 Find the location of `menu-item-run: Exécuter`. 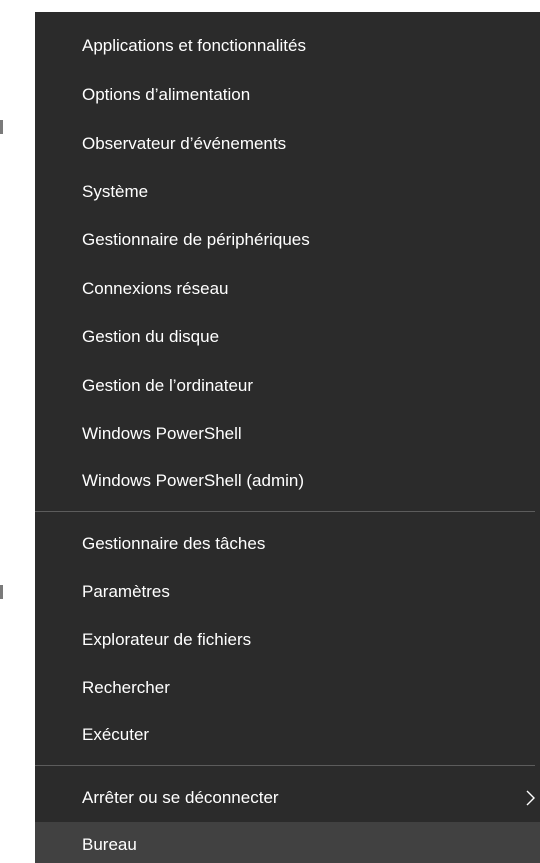

menu-item-run: Exécuter is located at coordinates (287, 735).